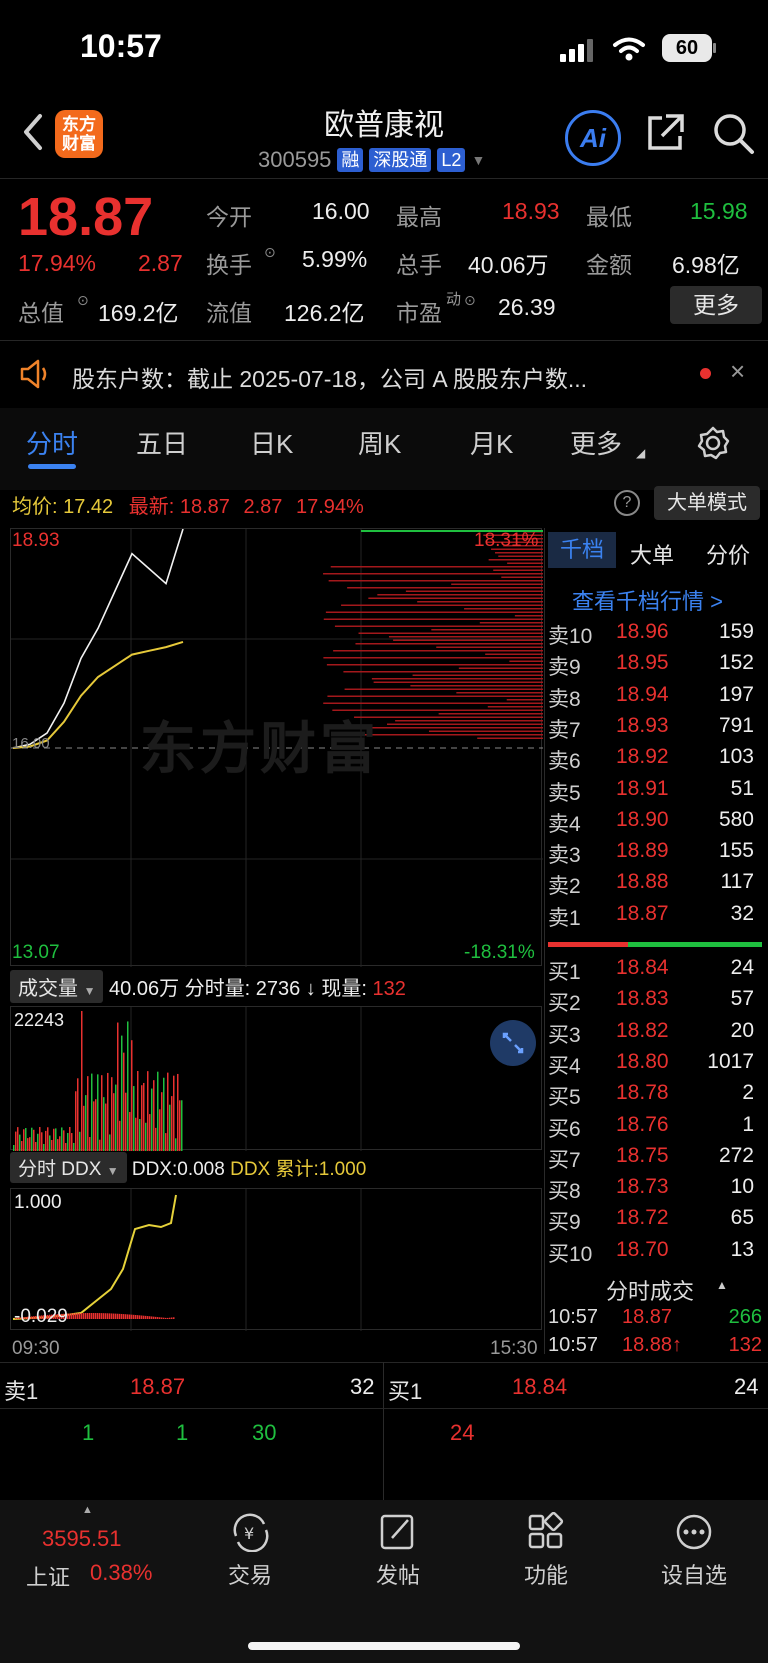  Describe the element at coordinates (694, 1532) in the screenshot. I see `watchlist-icon` at that location.